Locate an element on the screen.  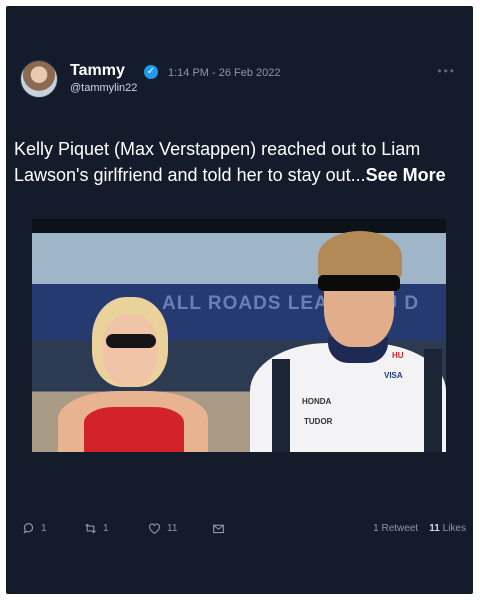
retweets-stat: 1 Retweet is located at coordinates (395, 528).